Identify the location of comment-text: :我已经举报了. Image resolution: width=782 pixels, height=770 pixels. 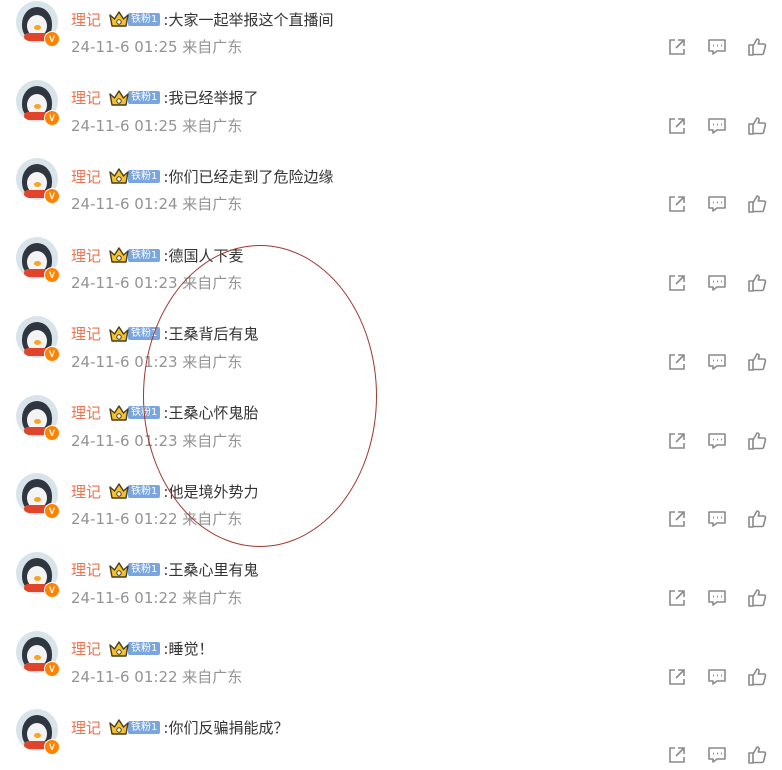
(211, 98).